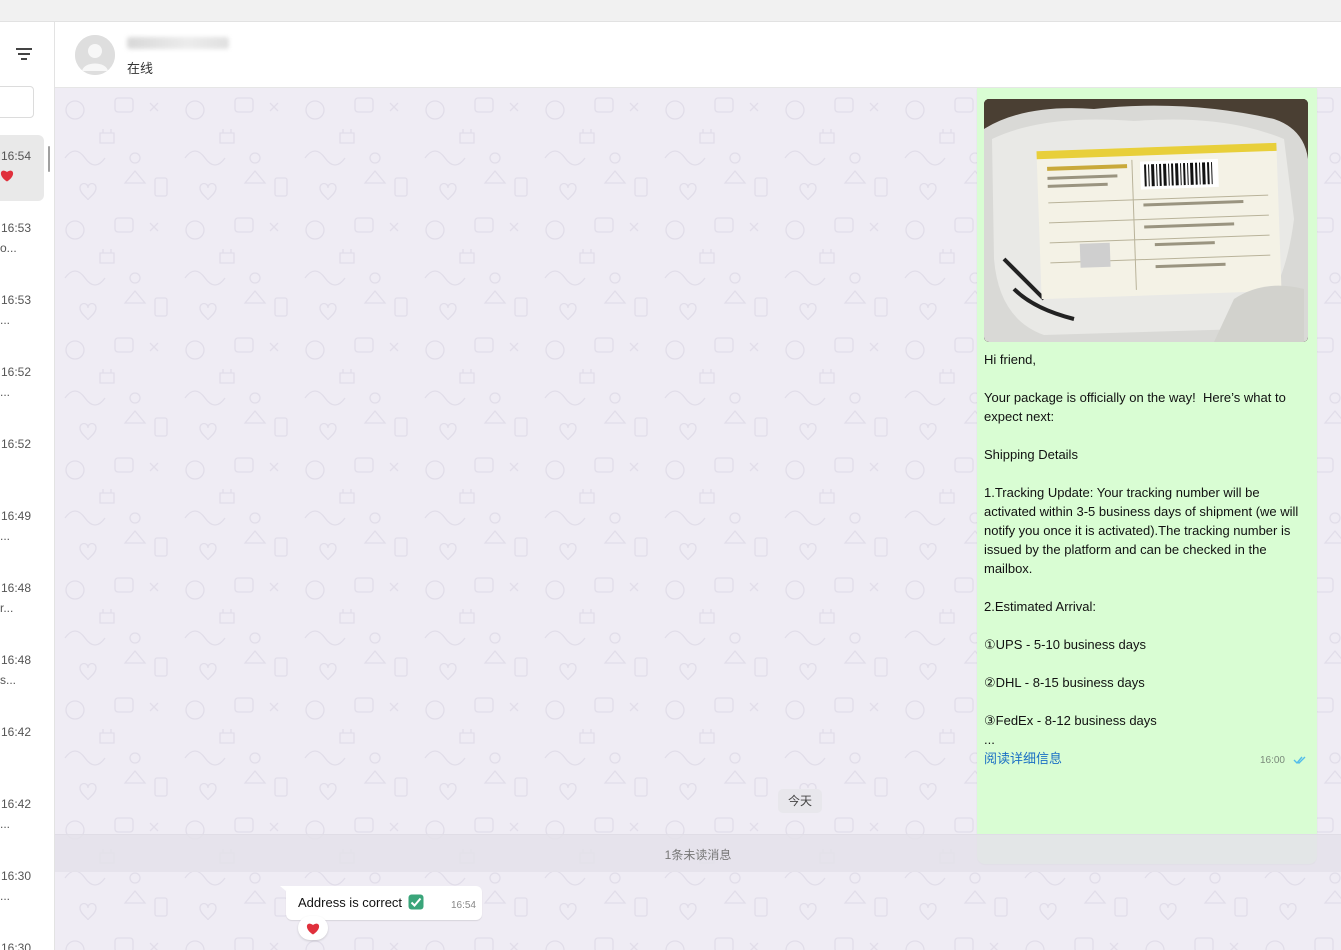 The image size is (1341, 950). What do you see at coordinates (22, 938) in the screenshot?
I see `chat-list-item: 16:30` at bounding box center [22, 938].